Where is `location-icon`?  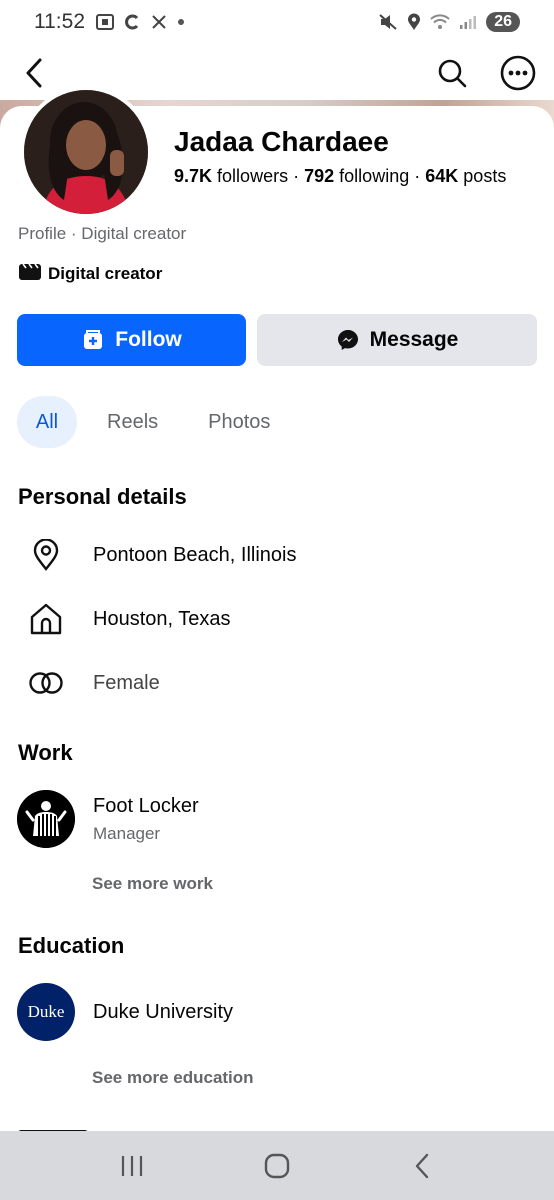
location-icon is located at coordinates (414, 22).